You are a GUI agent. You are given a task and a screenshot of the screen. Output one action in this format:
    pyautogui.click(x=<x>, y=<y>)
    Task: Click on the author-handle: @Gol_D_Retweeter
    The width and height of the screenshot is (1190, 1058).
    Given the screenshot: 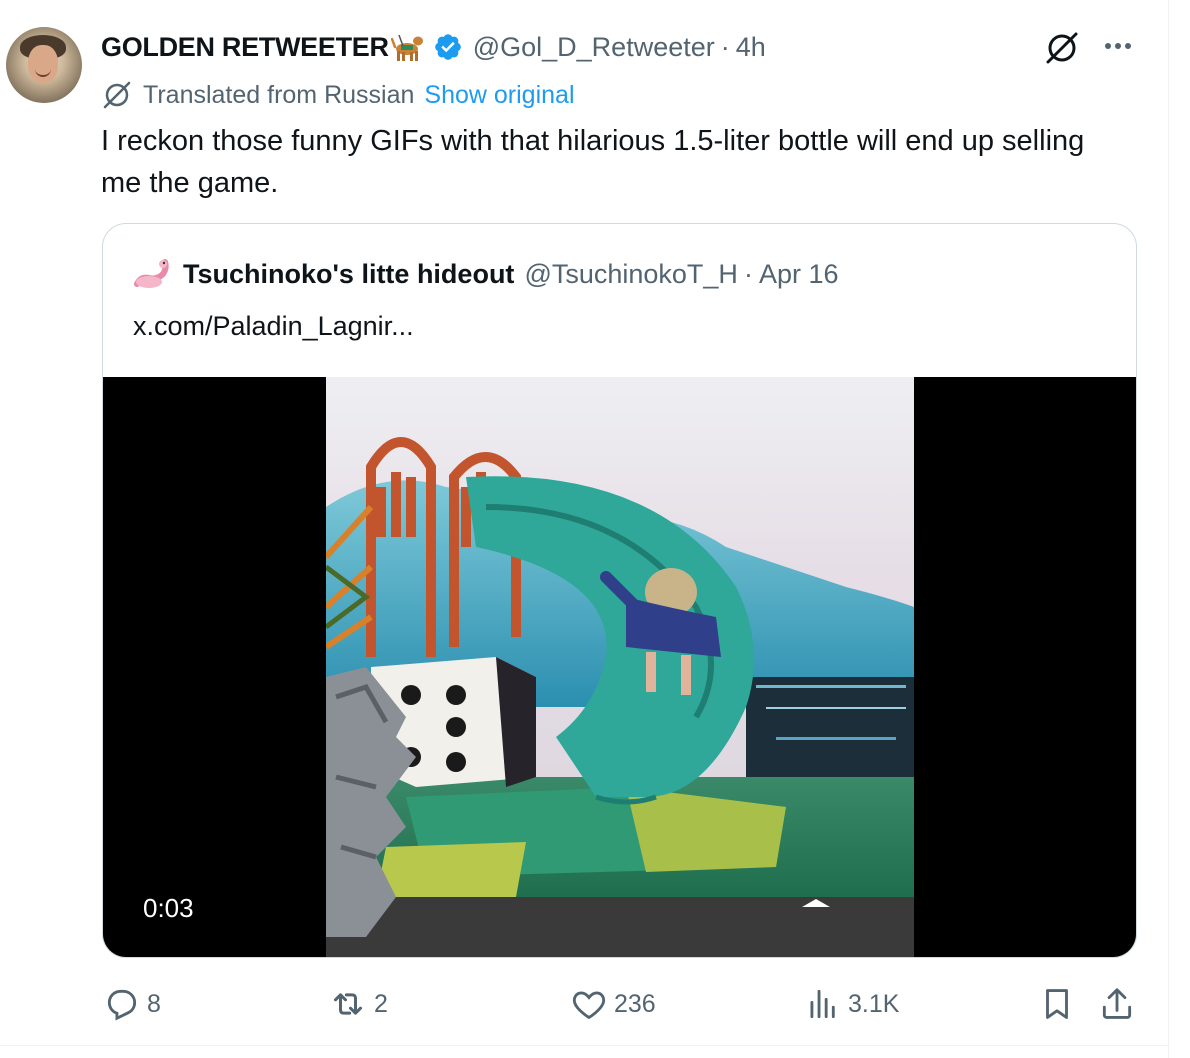 What is the action you would take?
    pyautogui.click(x=594, y=47)
    